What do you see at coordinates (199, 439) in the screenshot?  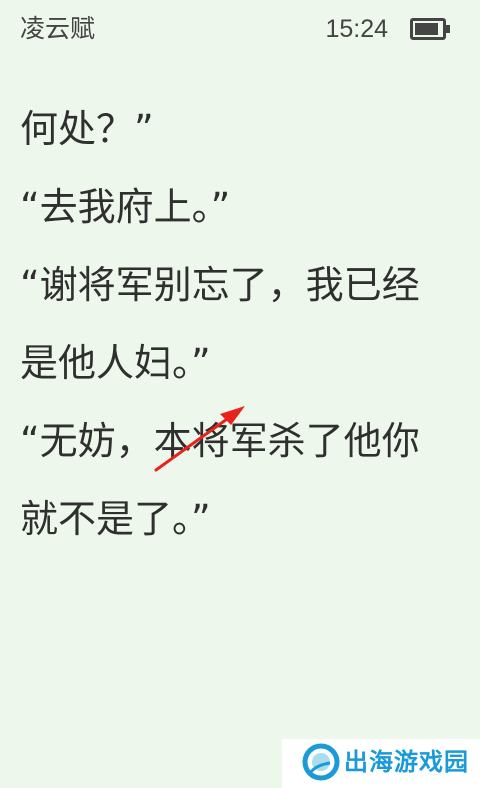 I see `red-arrow-icon` at bounding box center [199, 439].